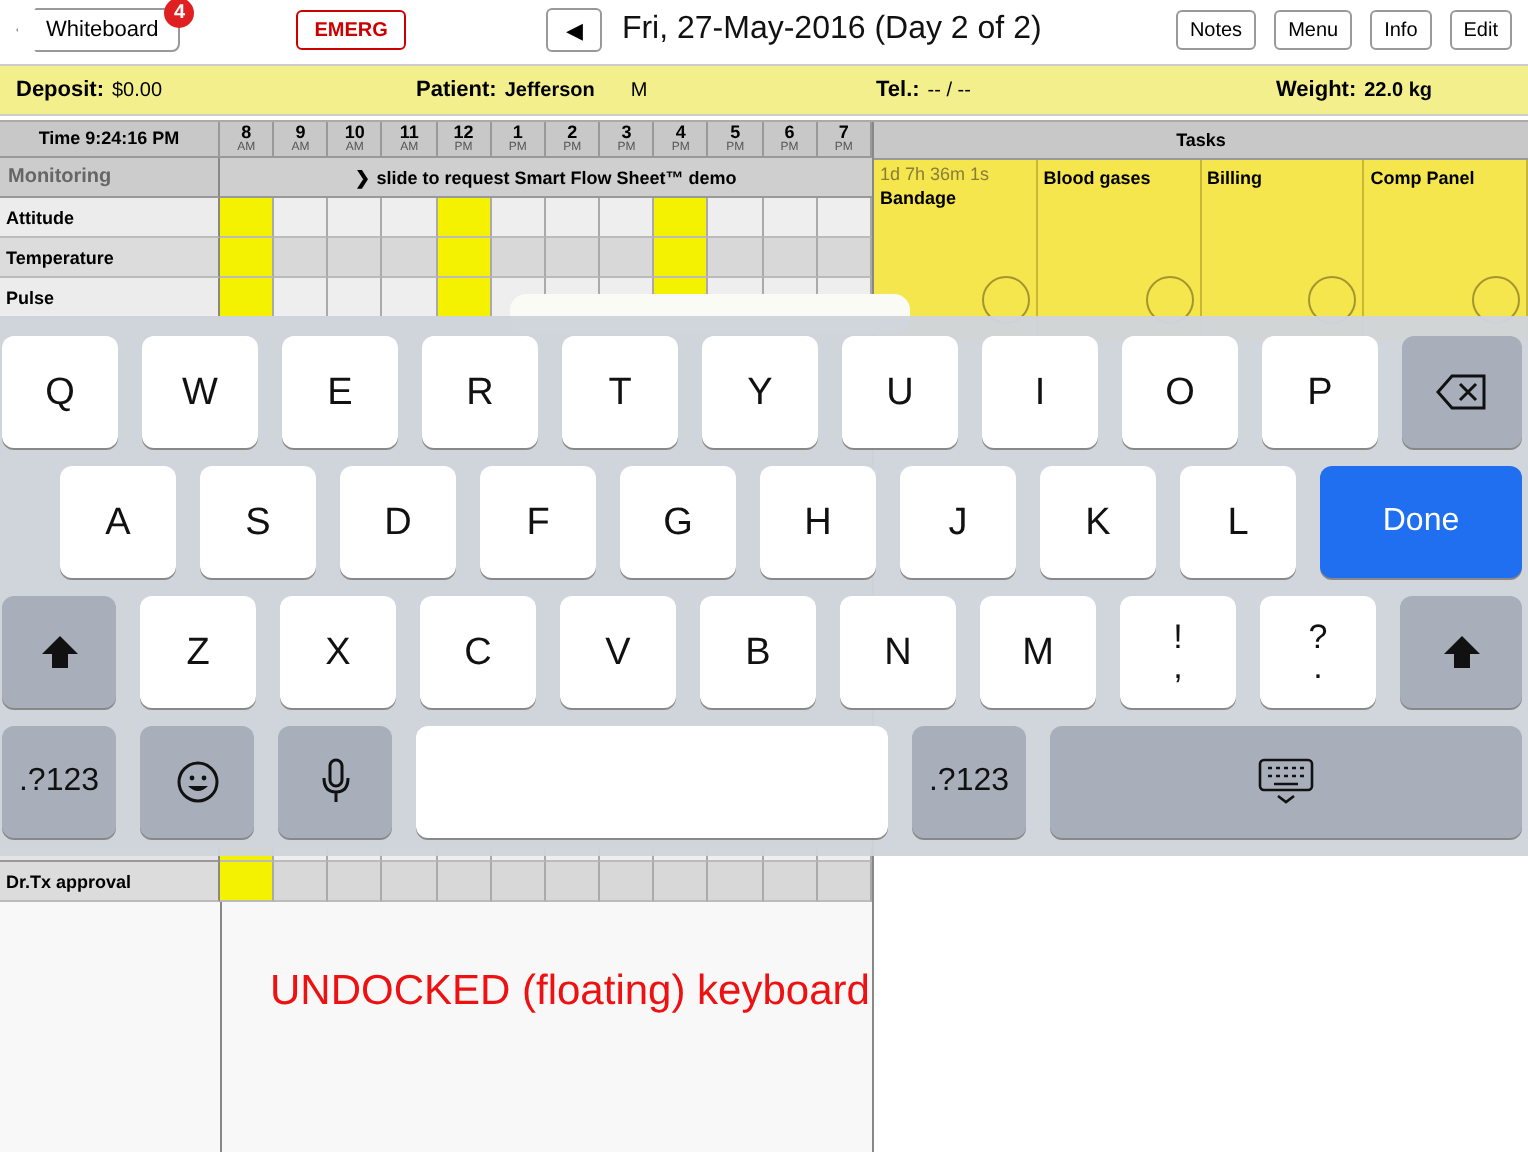 Image resolution: width=1528 pixels, height=1152 pixels. What do you see at coordinates (480, 392) in the screenshot?
I see `letter-key: R` at bounding box center [480, 392].